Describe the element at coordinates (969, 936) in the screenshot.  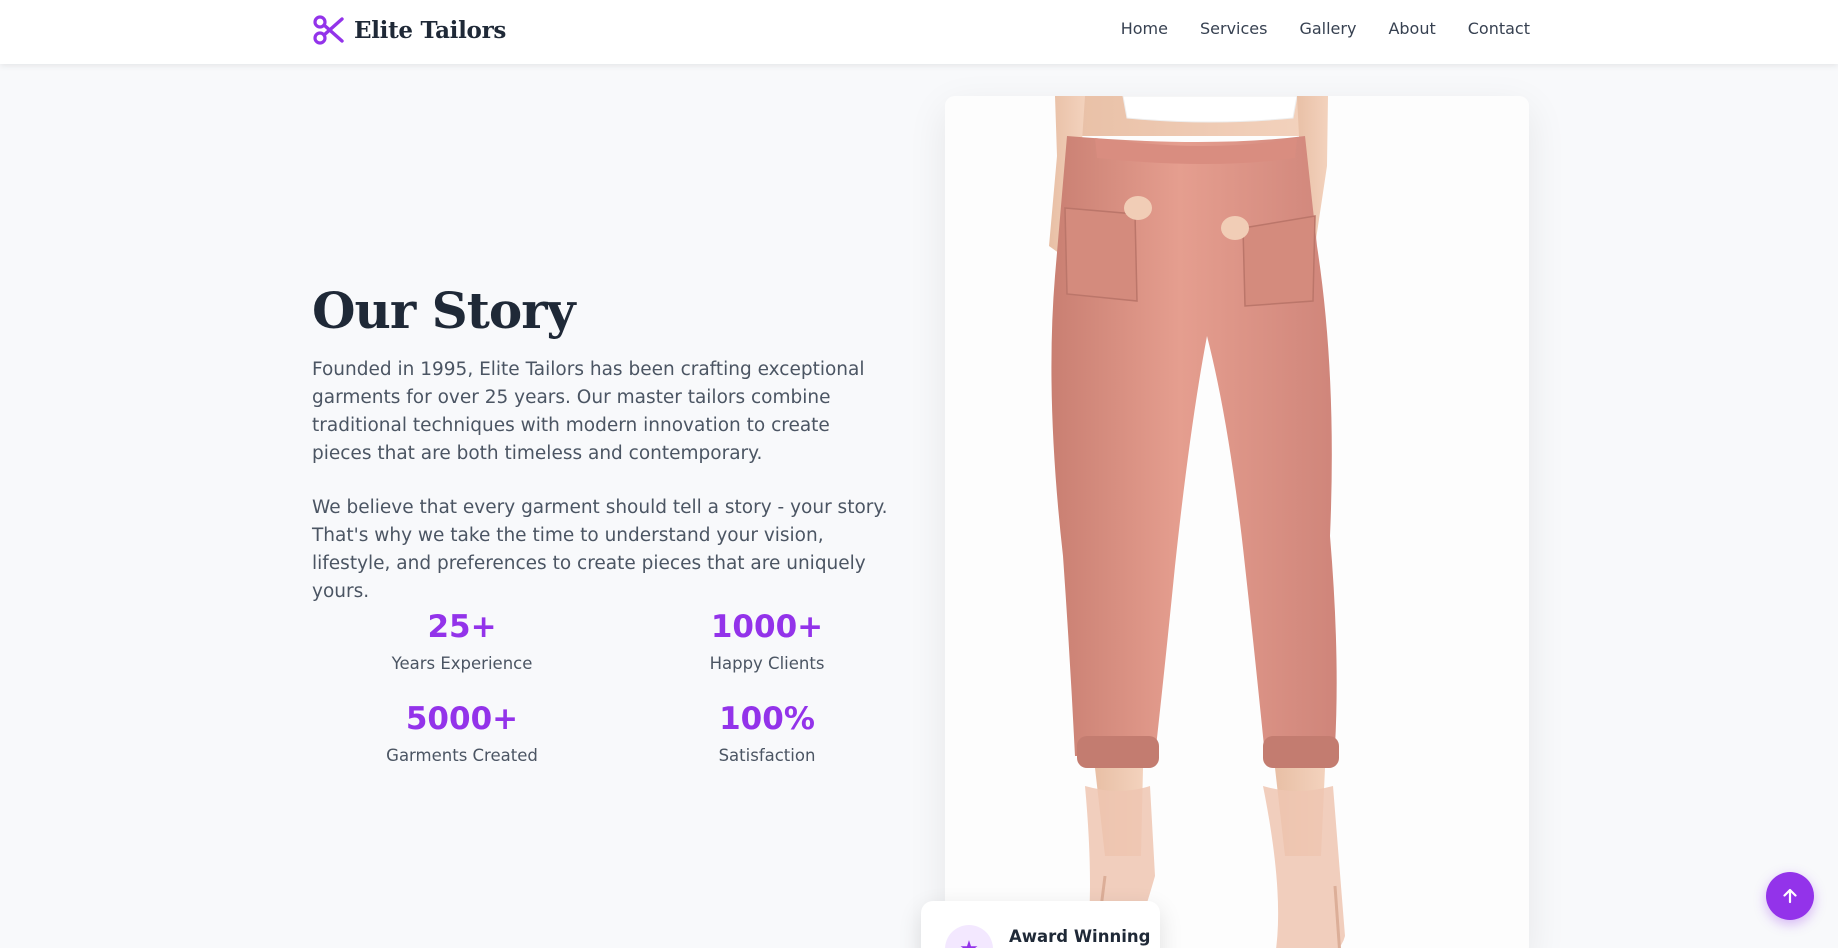
I see `award-icon: ★` at that location.